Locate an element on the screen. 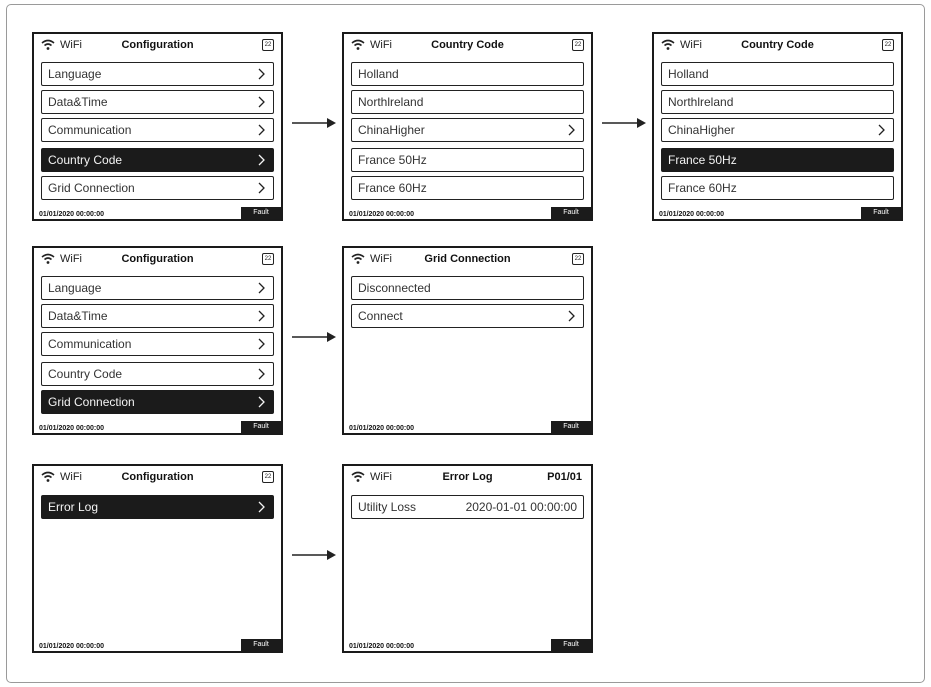  option-label: Connect is located at coordinates (380, 316).